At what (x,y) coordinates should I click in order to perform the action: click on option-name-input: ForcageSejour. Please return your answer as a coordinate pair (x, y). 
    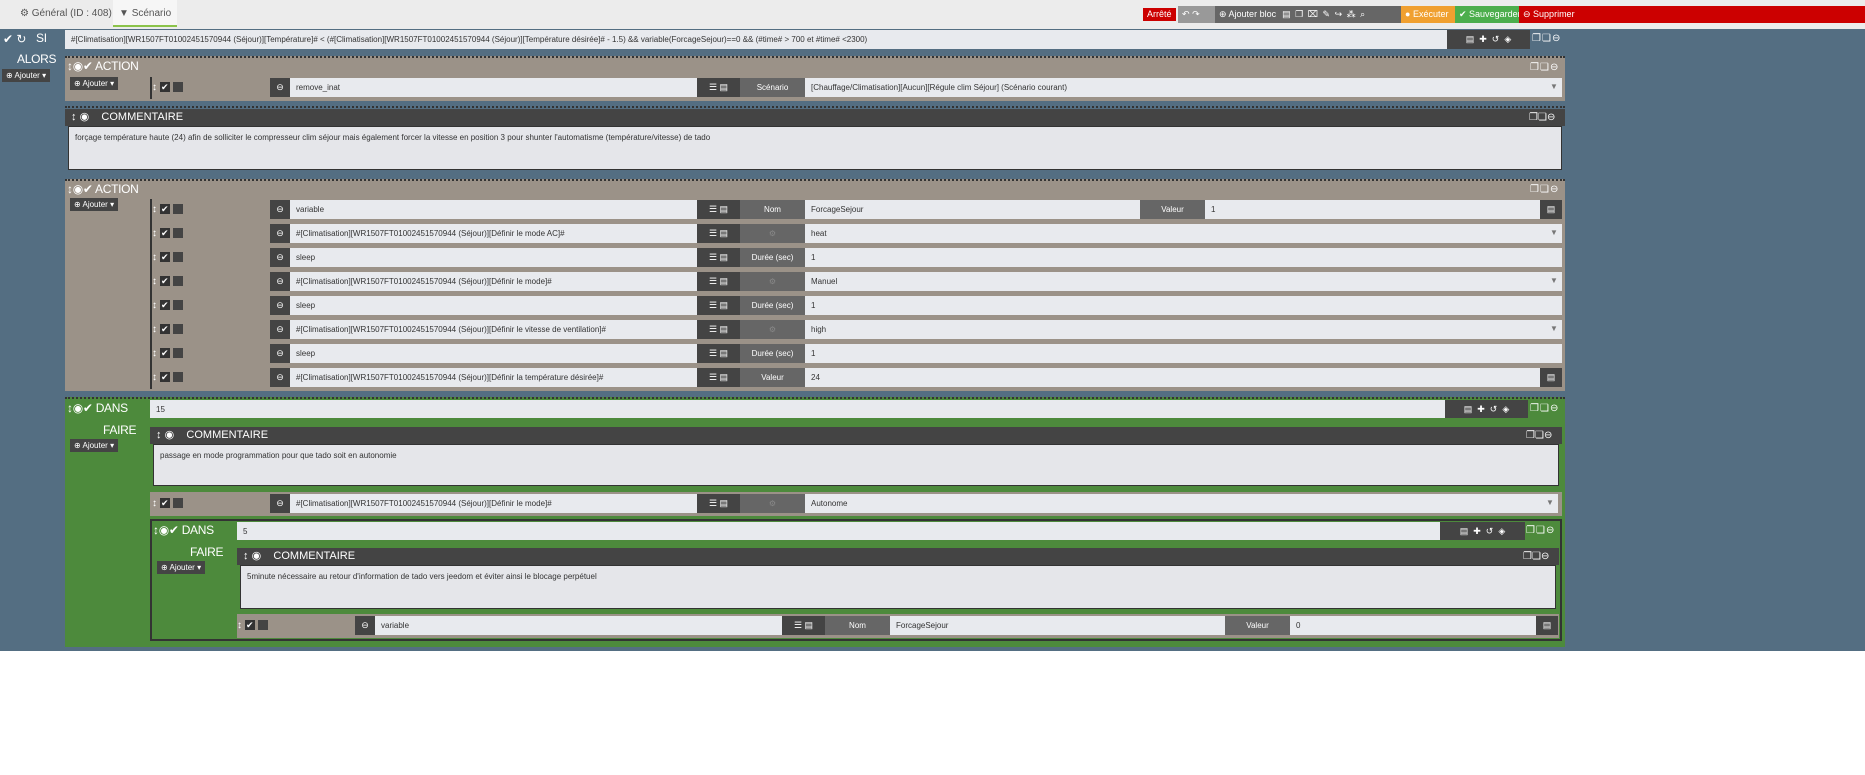
    Looking at the image, I should click on (972, 209).